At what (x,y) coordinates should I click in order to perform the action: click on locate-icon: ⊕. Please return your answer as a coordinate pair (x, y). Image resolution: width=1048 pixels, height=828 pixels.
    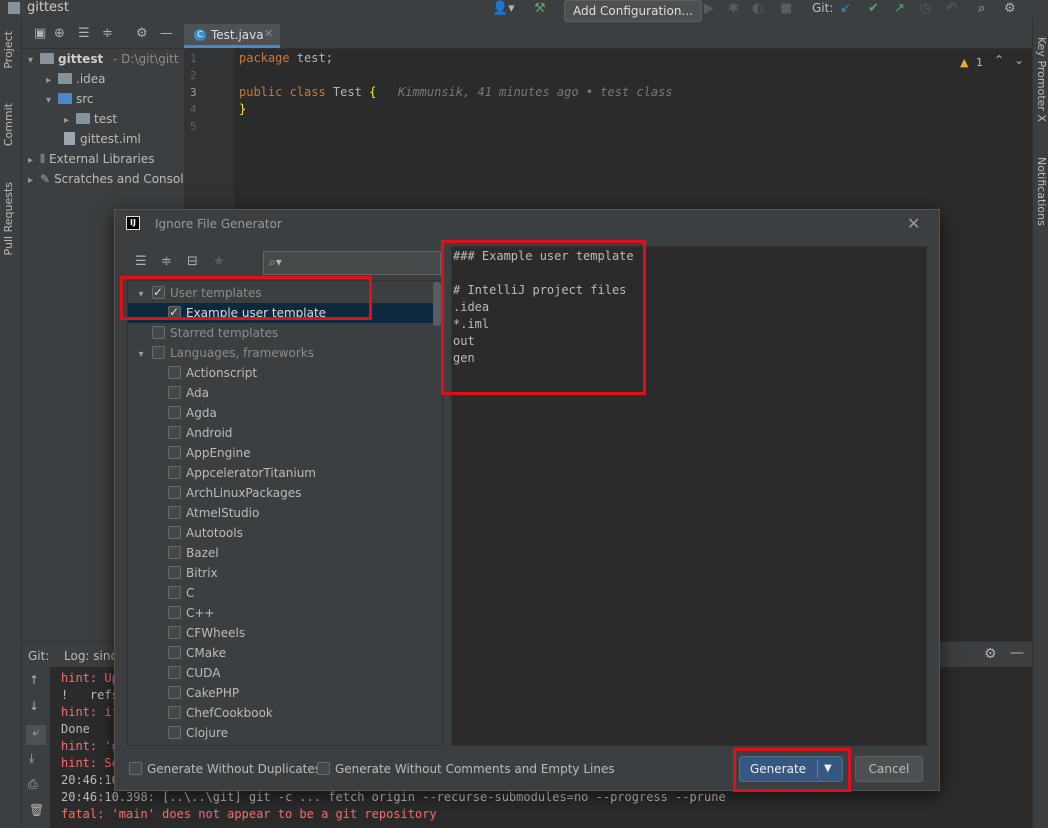
    Looking at the image, I should click on (59, 34).